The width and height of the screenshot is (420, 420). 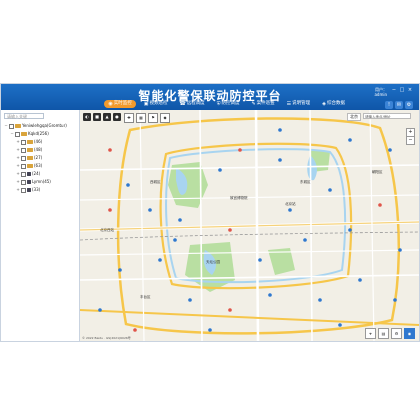 I want to click on tree-node: − Kqkd(256), so click(x=41, y=134).